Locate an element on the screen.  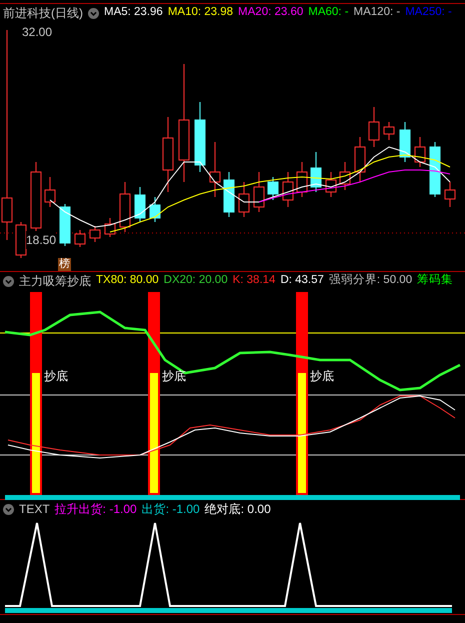
indicator-value: DX20: 20.00 is located at coordinates (196, 280).